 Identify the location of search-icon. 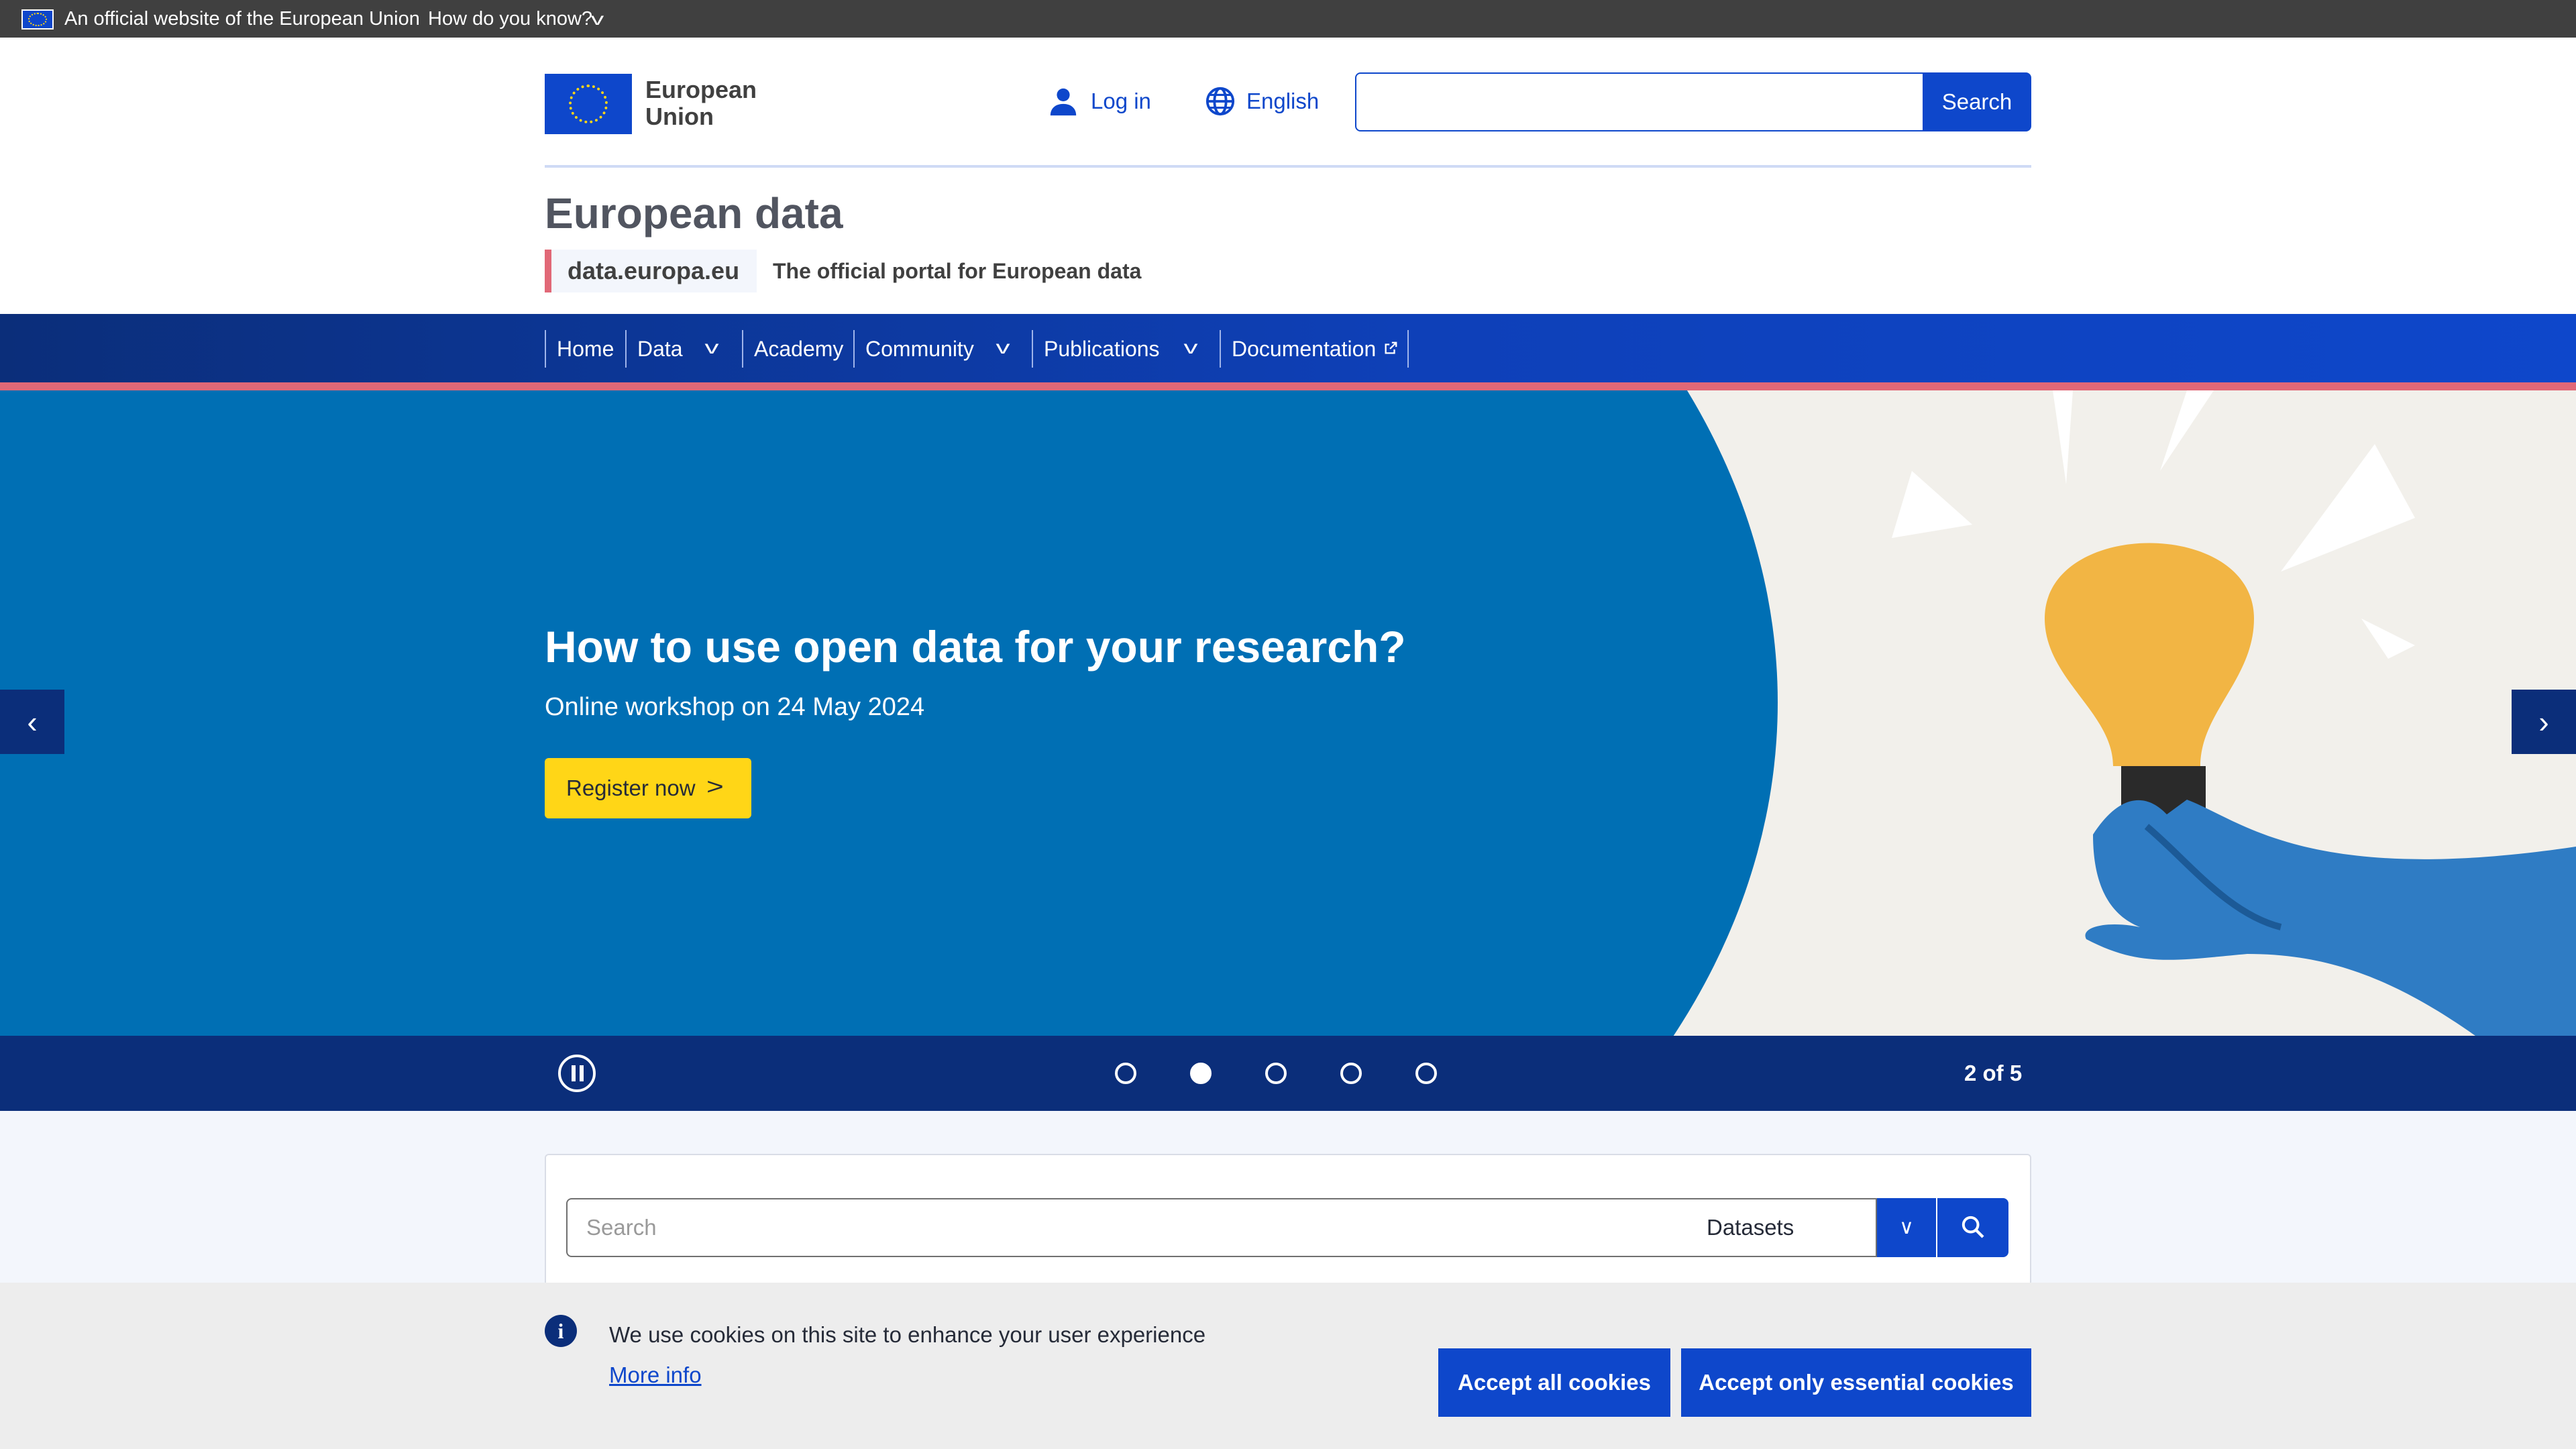
(1973, 1227).